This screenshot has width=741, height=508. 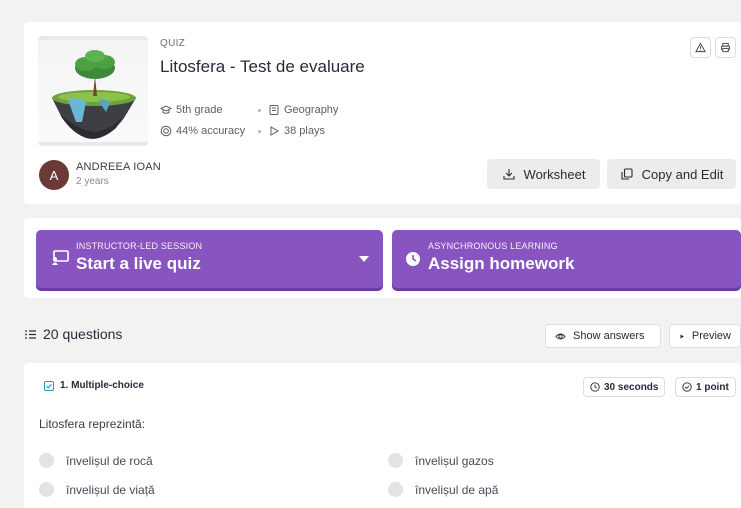 I want to click on warning-icon, so click(x=700, y=47).